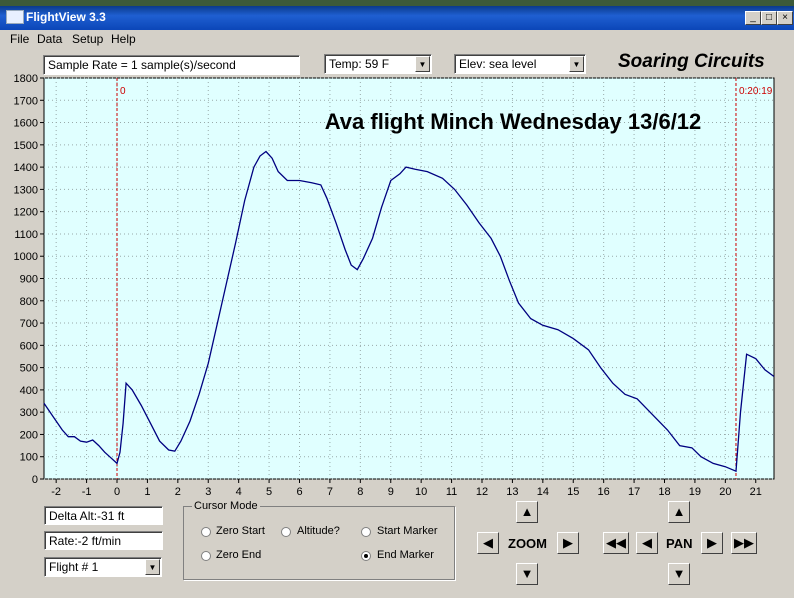 This screenshot has width=794, height=598. What do you see at coordinates (147, 492) in the screenshot?
I see `x-tick-label: 1` at bounding box center [147, 492].